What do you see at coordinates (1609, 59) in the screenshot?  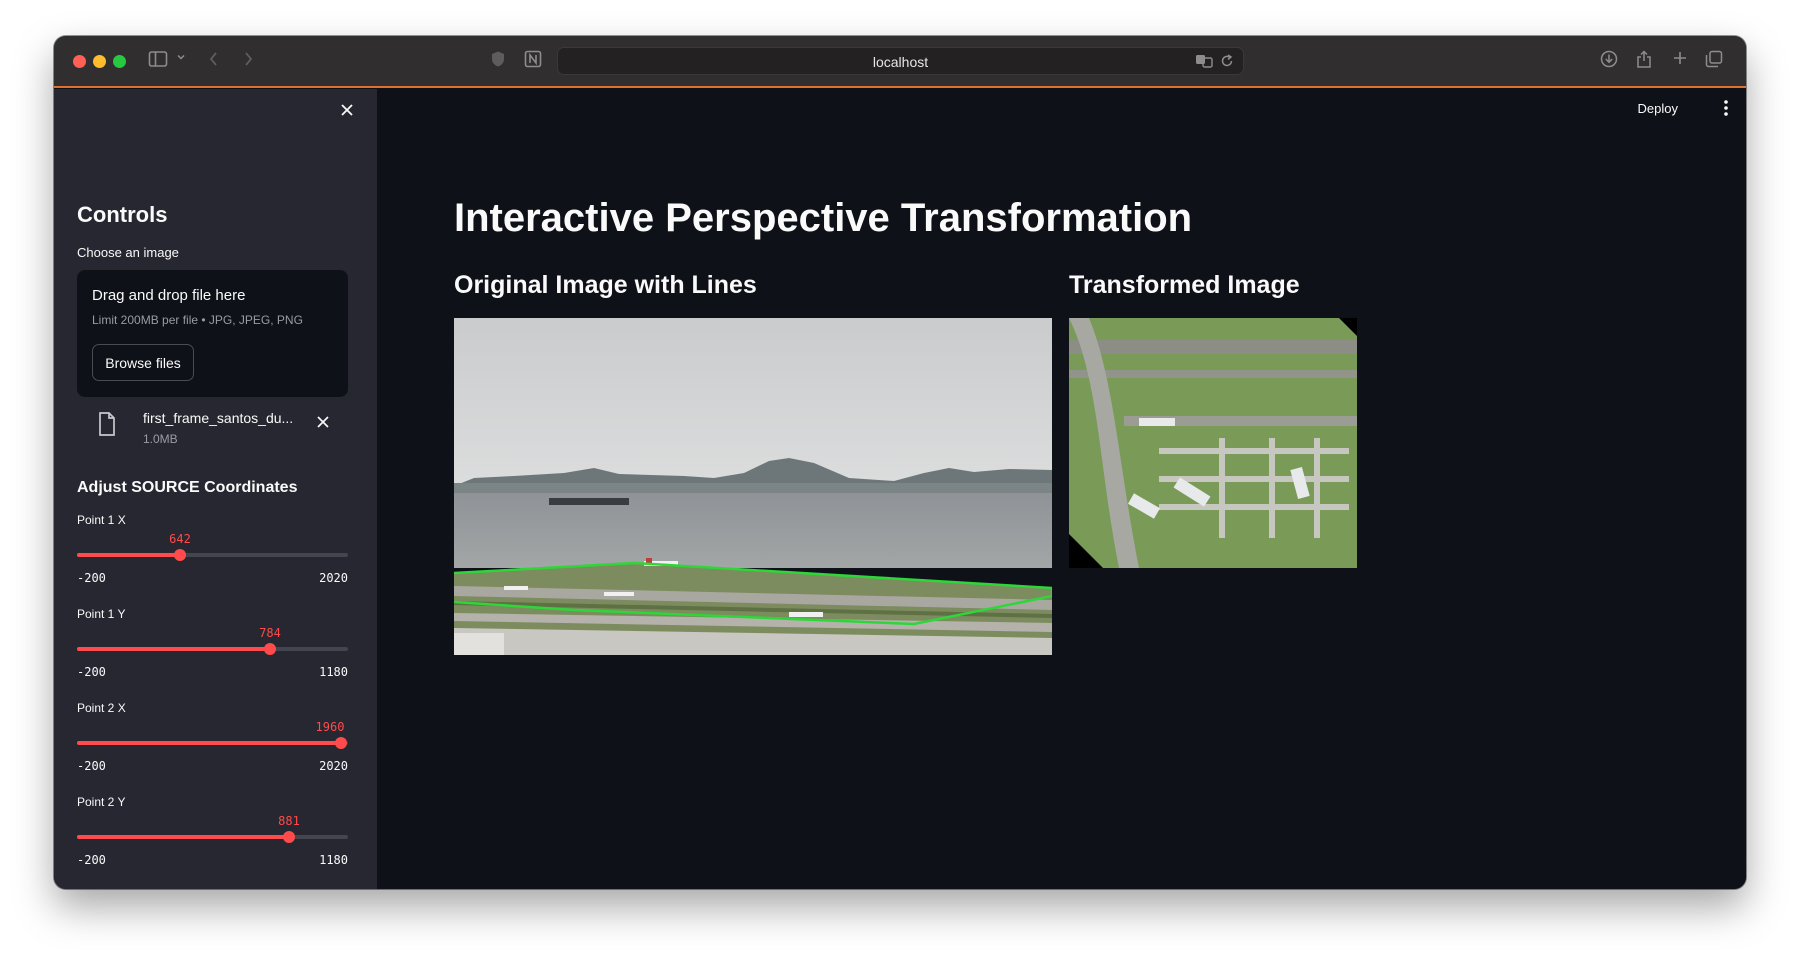 I see `download-icon` at bounding box center [1609, 59].